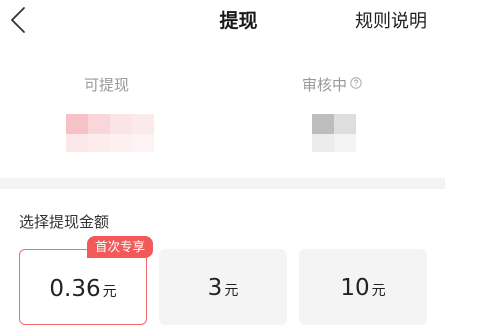 This screenshot has width=477, height=333. I want to click on amount-section-label: 选择提现金额, so click(64, 222).